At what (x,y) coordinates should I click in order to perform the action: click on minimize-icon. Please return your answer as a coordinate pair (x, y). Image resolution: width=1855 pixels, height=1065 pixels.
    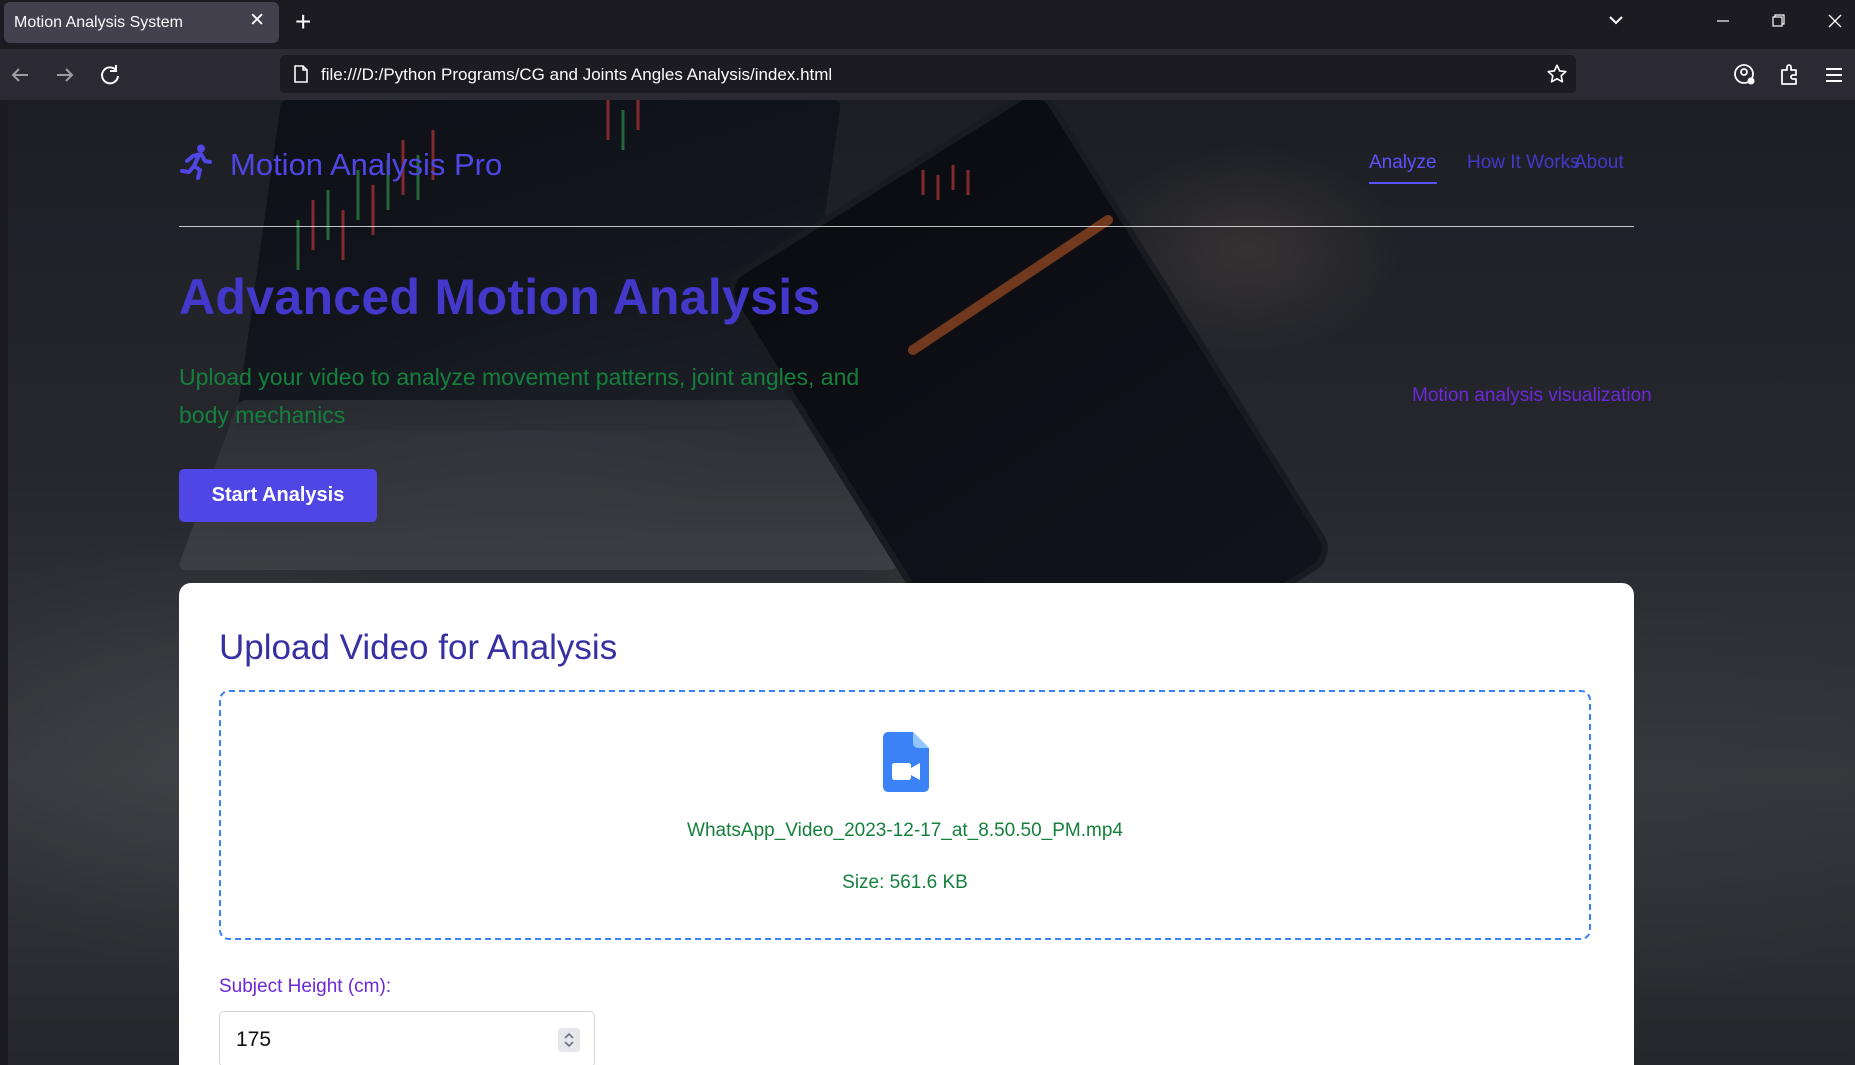
    Looking at the image, I should click on (1723, 21).